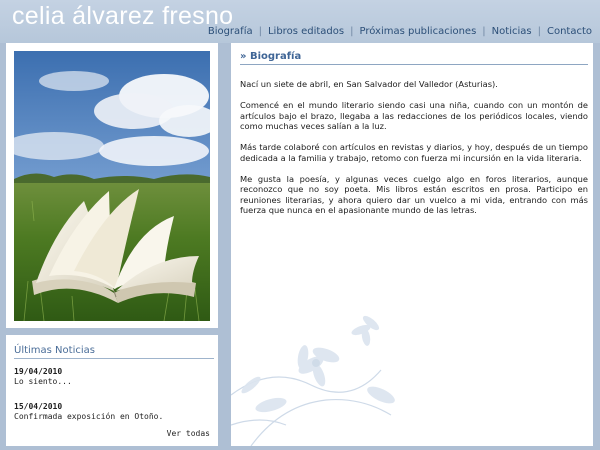  What do you see at coordinates (569, 31) in the screenshot?
I see `nav-contacto: Contacto` at bounding box center [569, 31].